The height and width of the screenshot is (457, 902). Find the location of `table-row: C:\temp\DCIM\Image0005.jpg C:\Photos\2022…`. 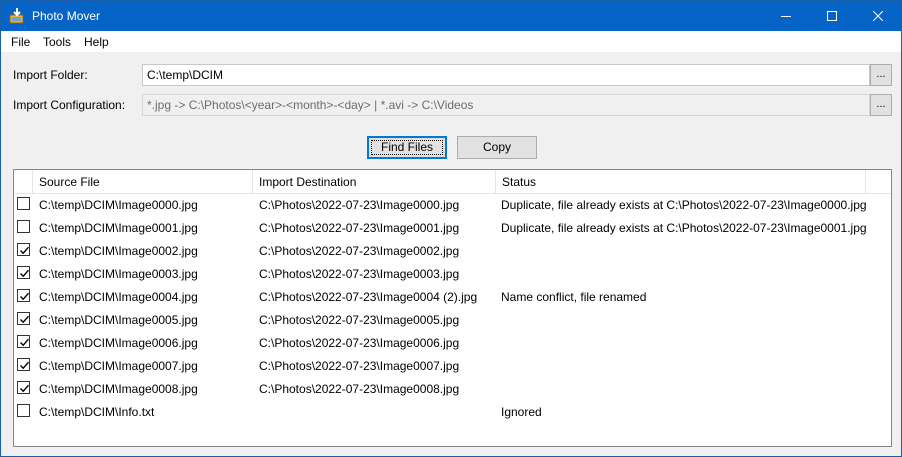

table-row: C:\temp\DCIM\Image0005.jpg C:\Photos\2022… is located at coordinates (452, 320).